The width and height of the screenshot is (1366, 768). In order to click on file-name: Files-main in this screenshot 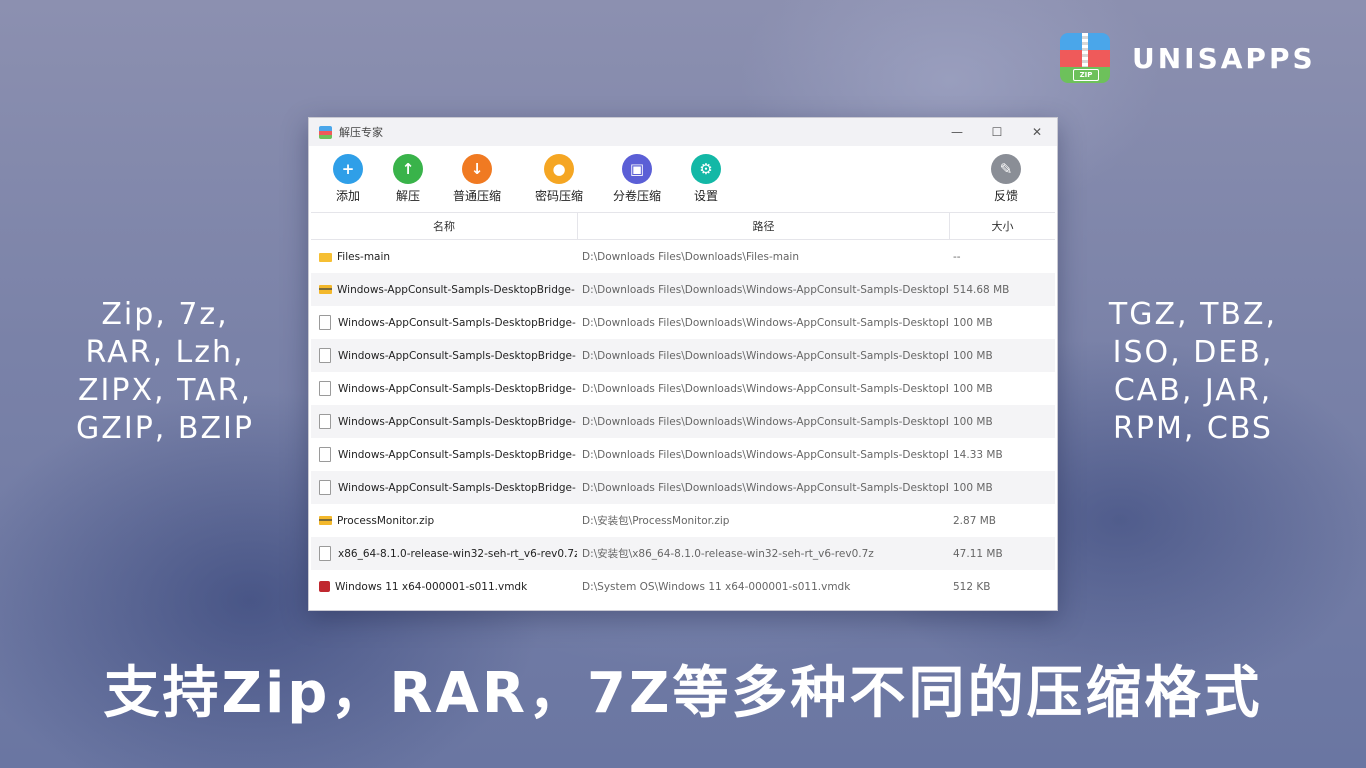, I will do `click(364, 256)`.